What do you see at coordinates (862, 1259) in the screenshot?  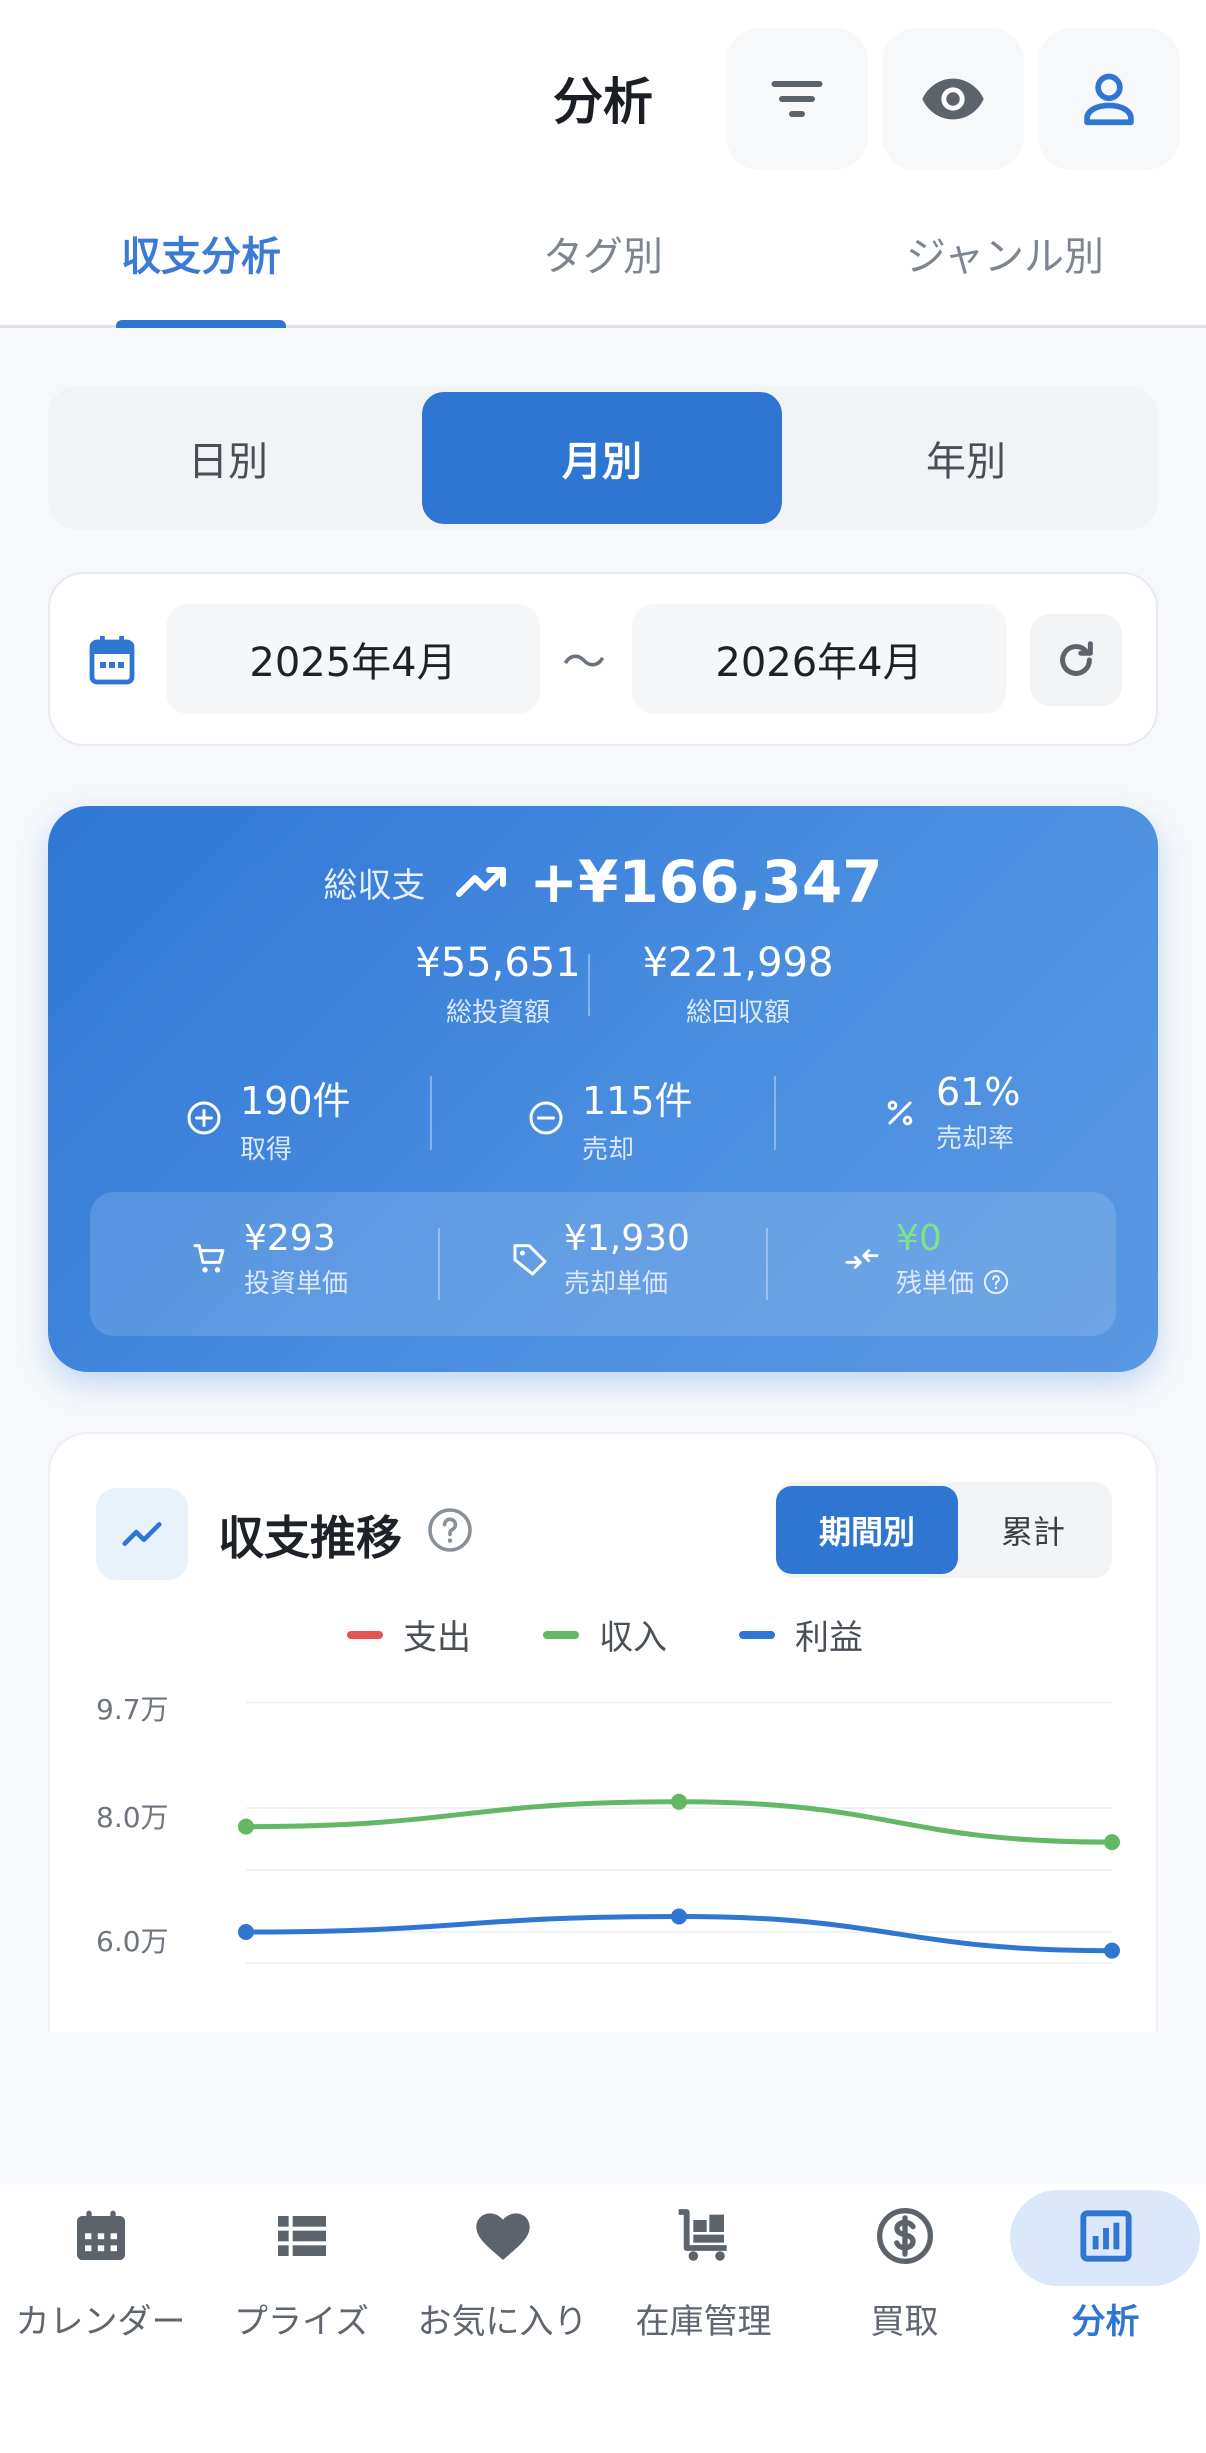 I see `compare-arrows-icon` at bounding box center [862, 1259].